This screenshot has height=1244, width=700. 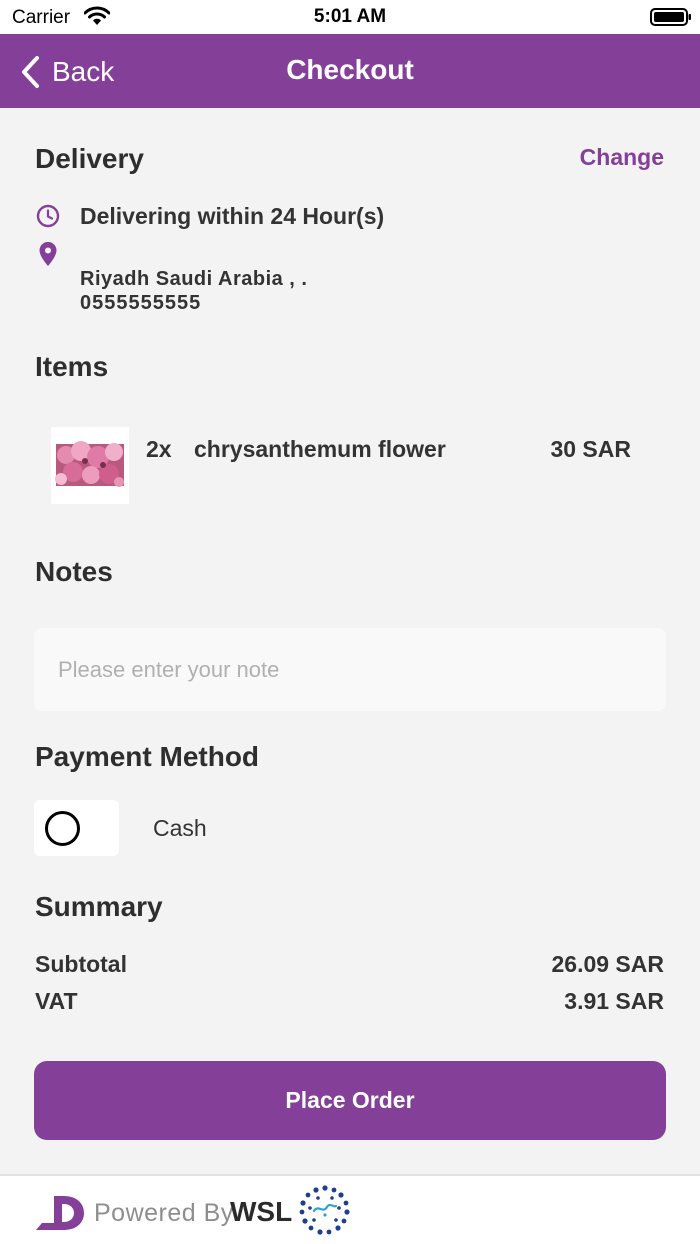 I want to click on delivery-heading: Delivery, so click(x=89, y=158).